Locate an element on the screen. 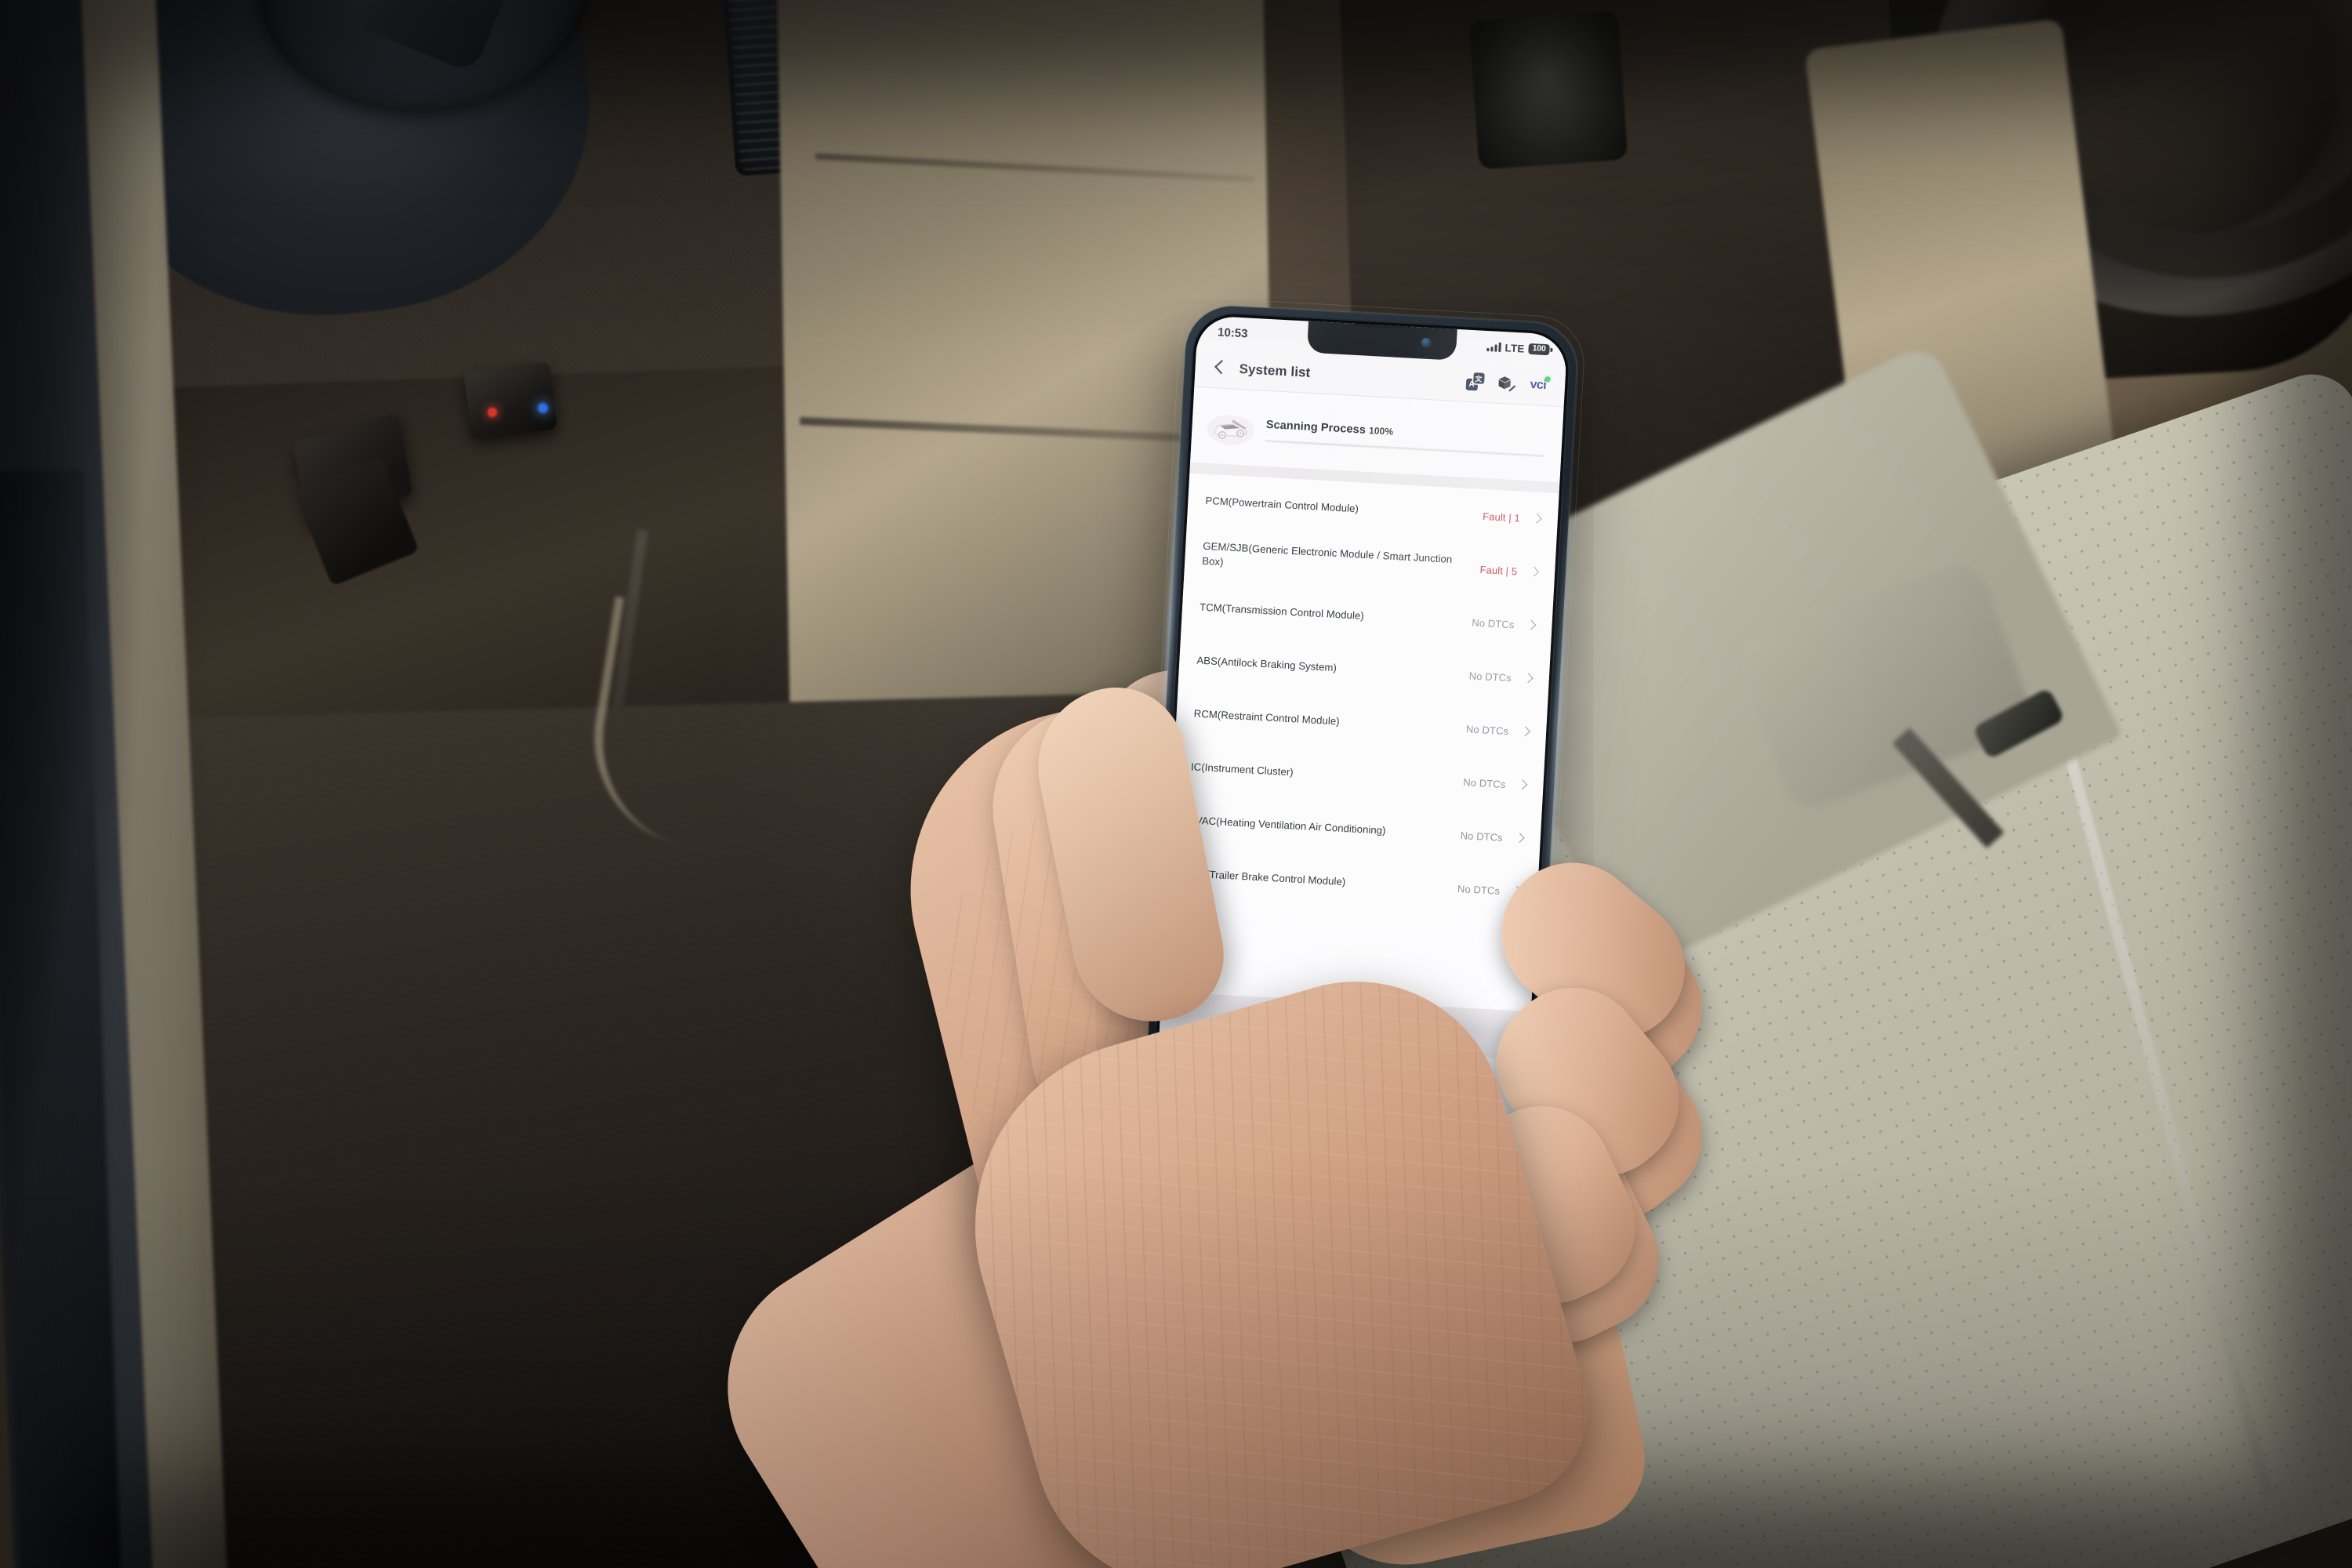  battery-icon: 100 is located at coordinates (1539, 349).